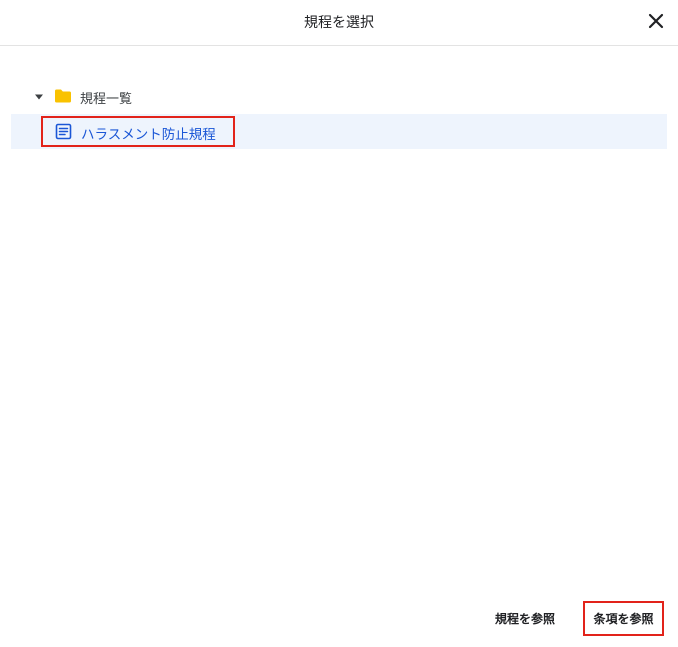 This screenshot has height=647, width=678. I want to click on view-regulation-button: 規程を参照, so click(525, 618).